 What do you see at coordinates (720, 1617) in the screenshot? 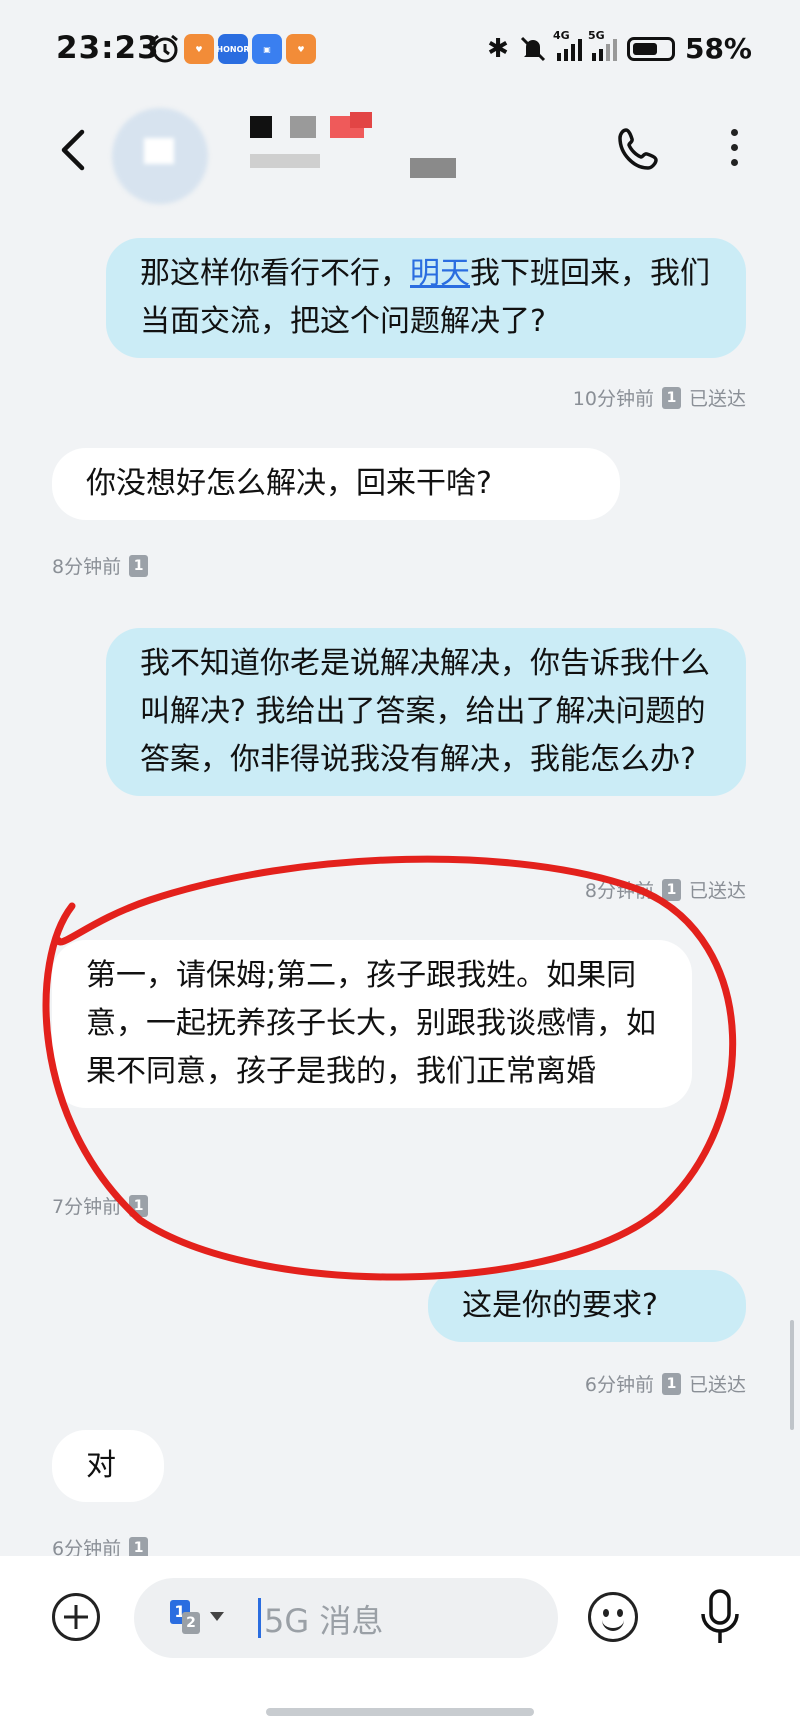
I see `microphone-icon` at bounding box center [720, 1617].